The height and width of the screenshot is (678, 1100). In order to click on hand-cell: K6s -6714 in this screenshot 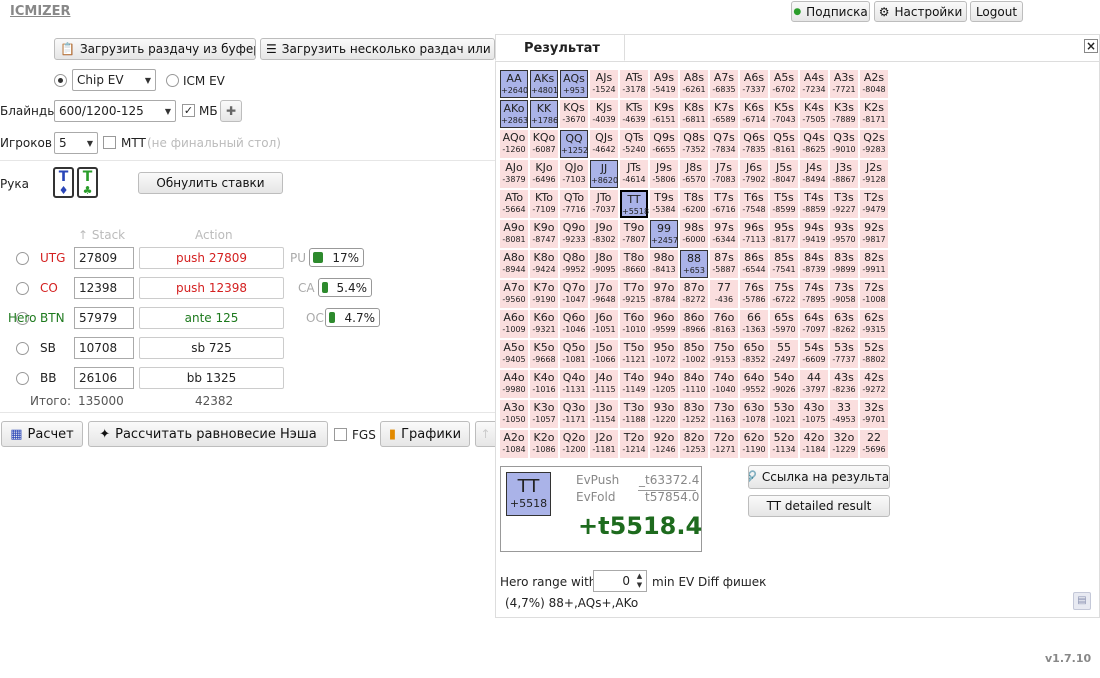, I will do `click(754, 114)`.